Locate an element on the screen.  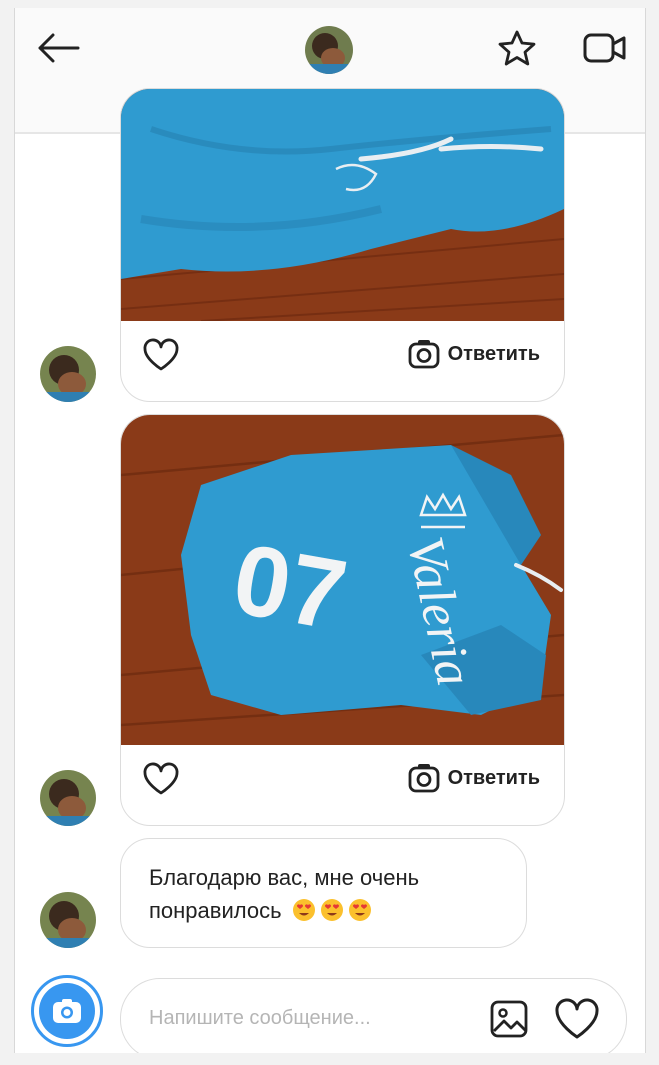
back-arrow-icon is located at coordinates (59, 48).